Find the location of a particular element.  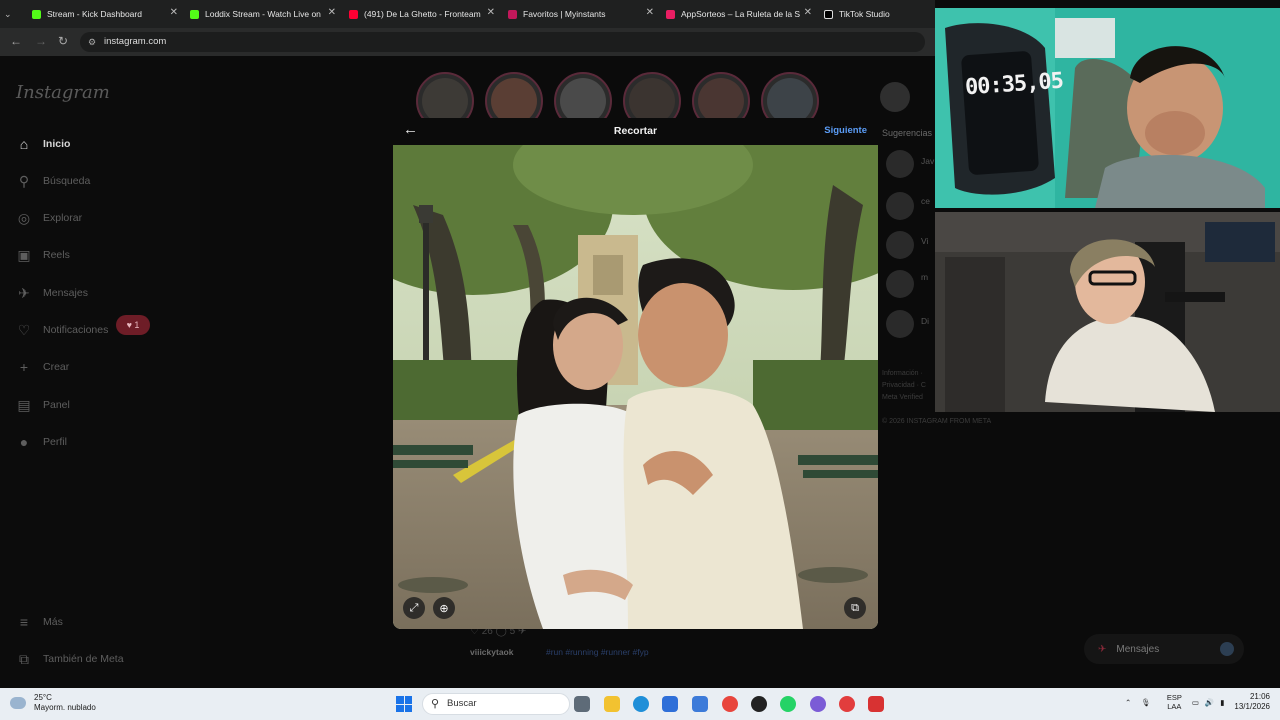

instagram-logo: Instagram is located at coordinates (63, 92).